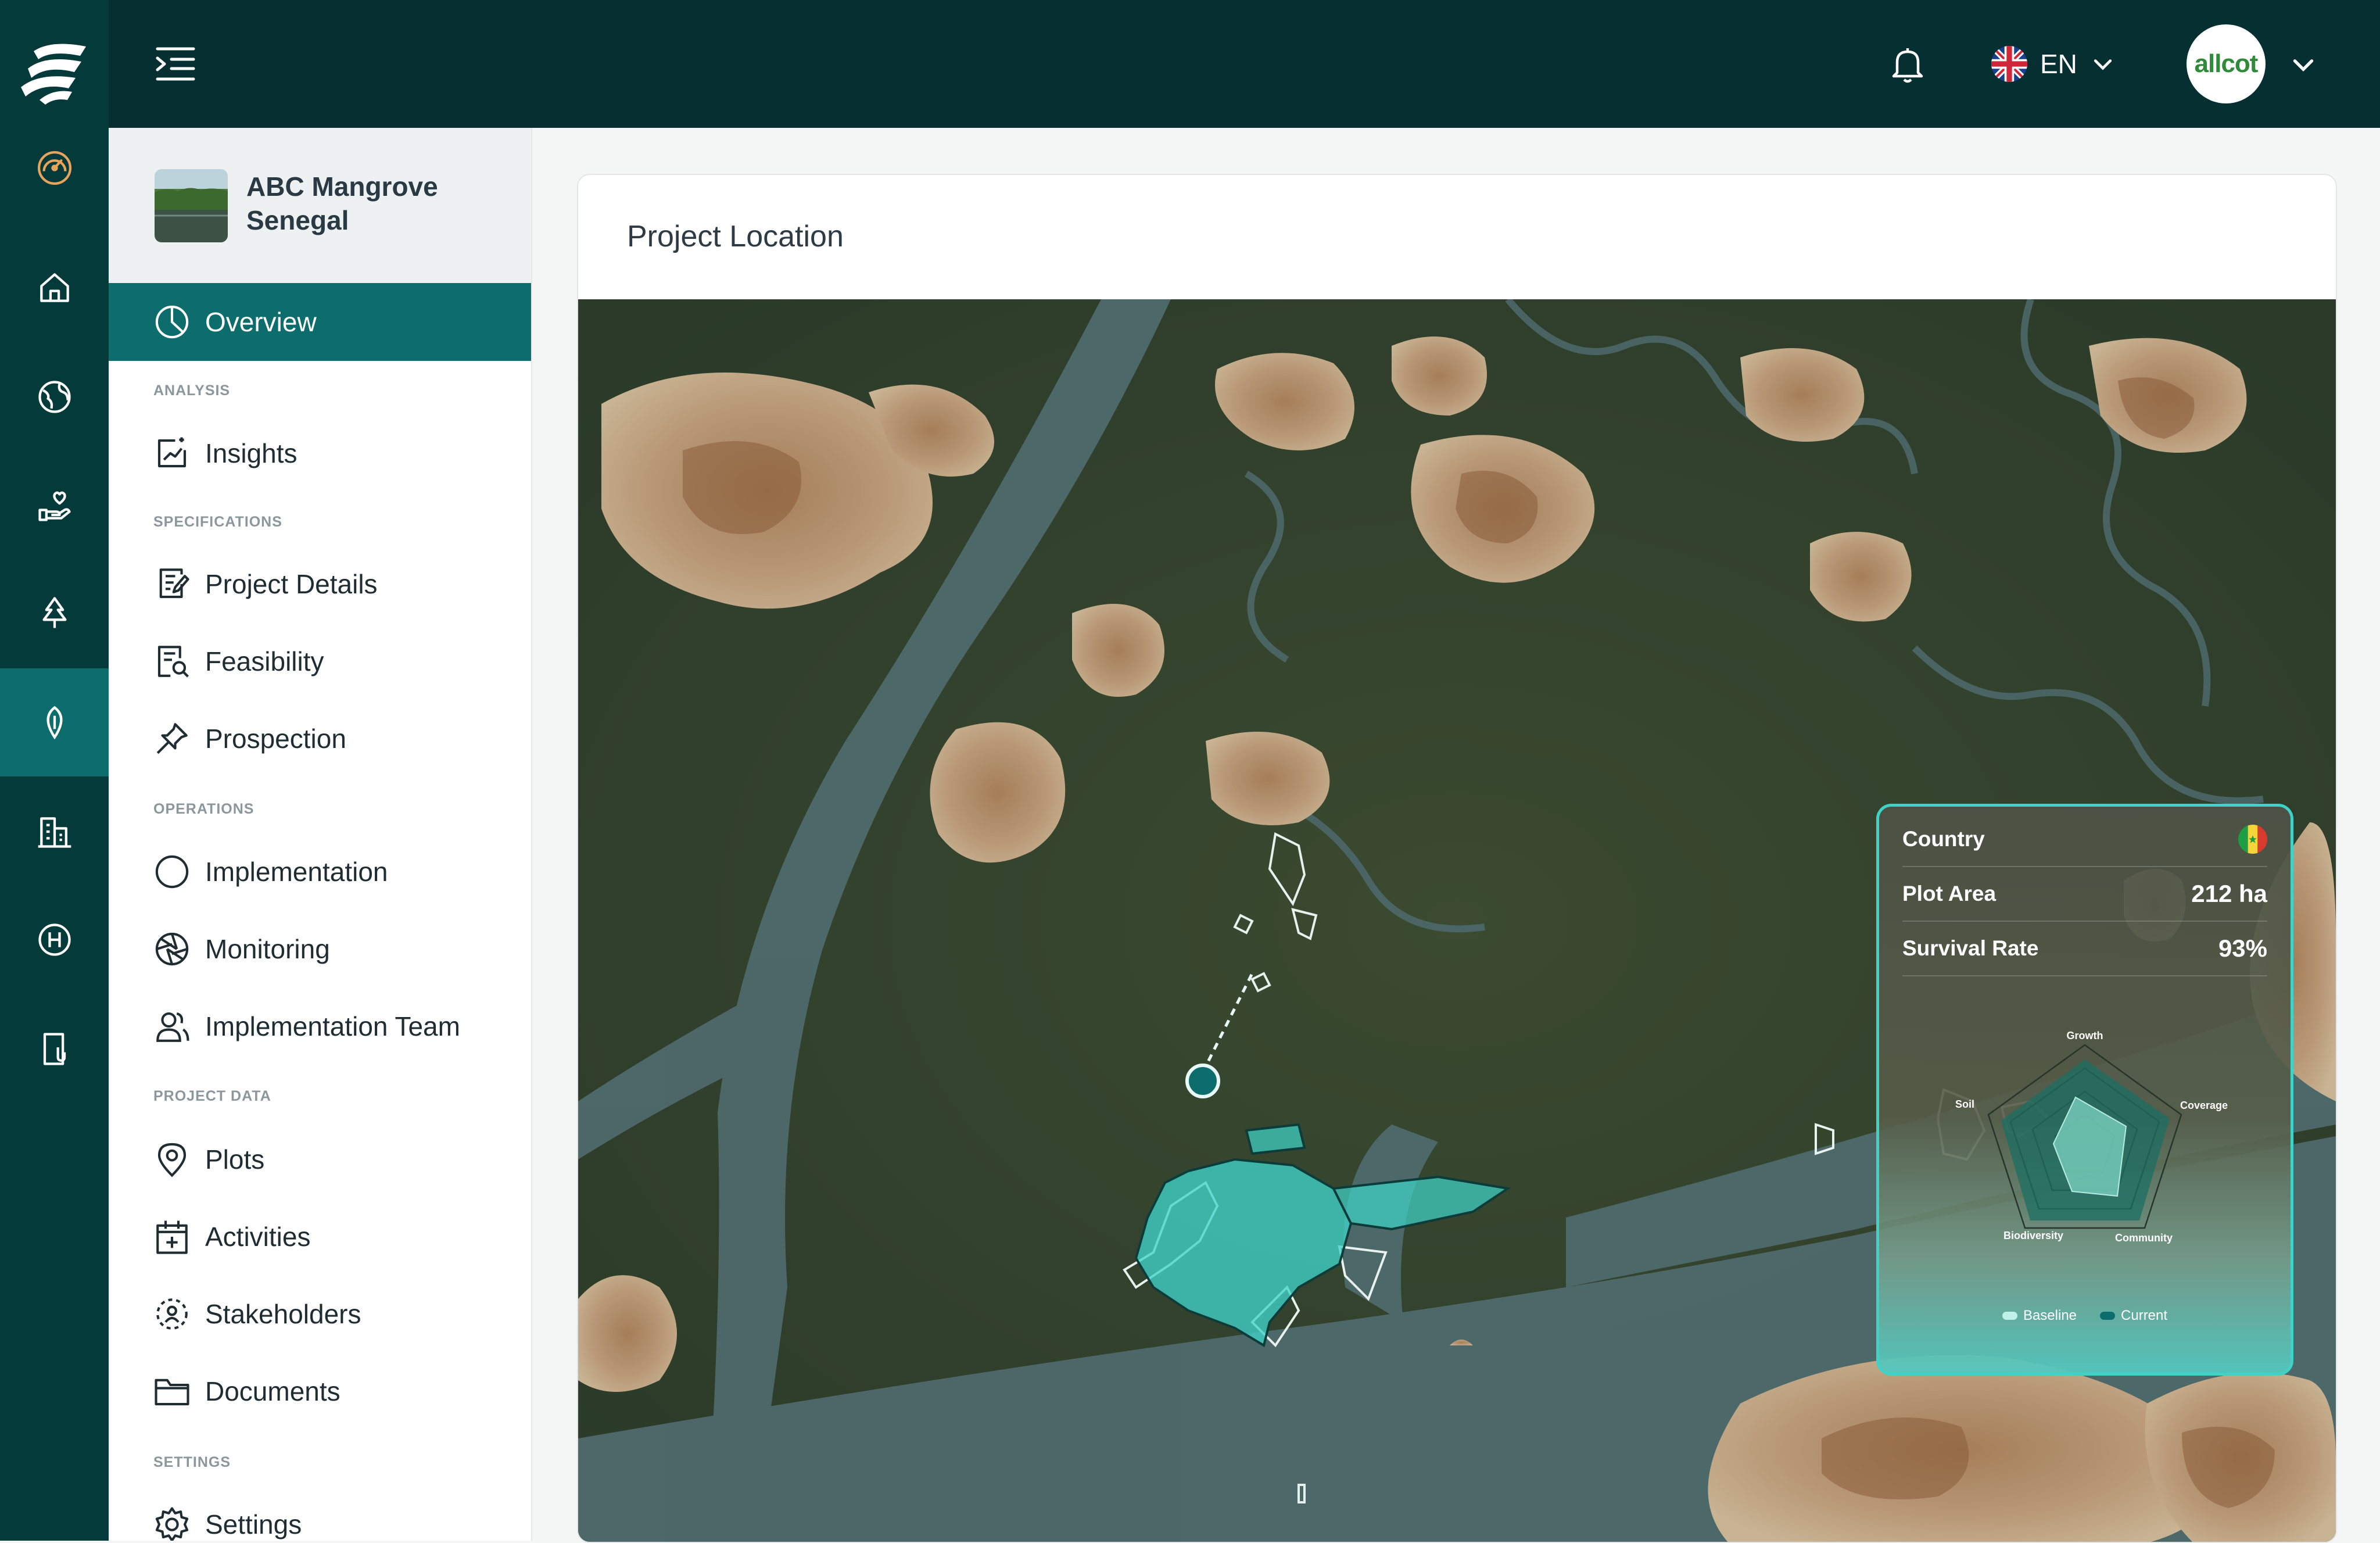 The width and height of the screenshot is (2380, 1543). What do you see at coordinates (2144, 1316) in the screenshot?
I see `legend-current-label: Current` at bounding box center [2144, 1316].